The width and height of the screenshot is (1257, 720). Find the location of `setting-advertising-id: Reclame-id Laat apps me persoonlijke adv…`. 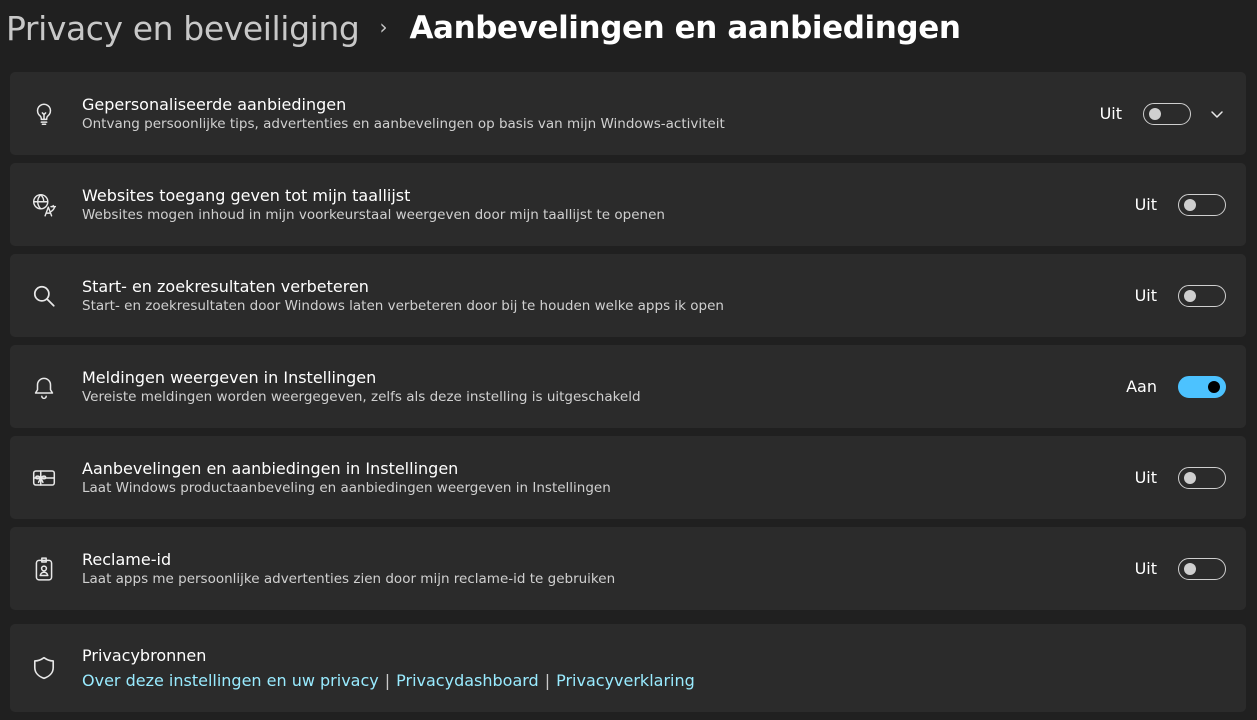

setting-advertising-id: Reclame-id Laat apps me persoonlijke adv… is located at coordinates (628, 568).